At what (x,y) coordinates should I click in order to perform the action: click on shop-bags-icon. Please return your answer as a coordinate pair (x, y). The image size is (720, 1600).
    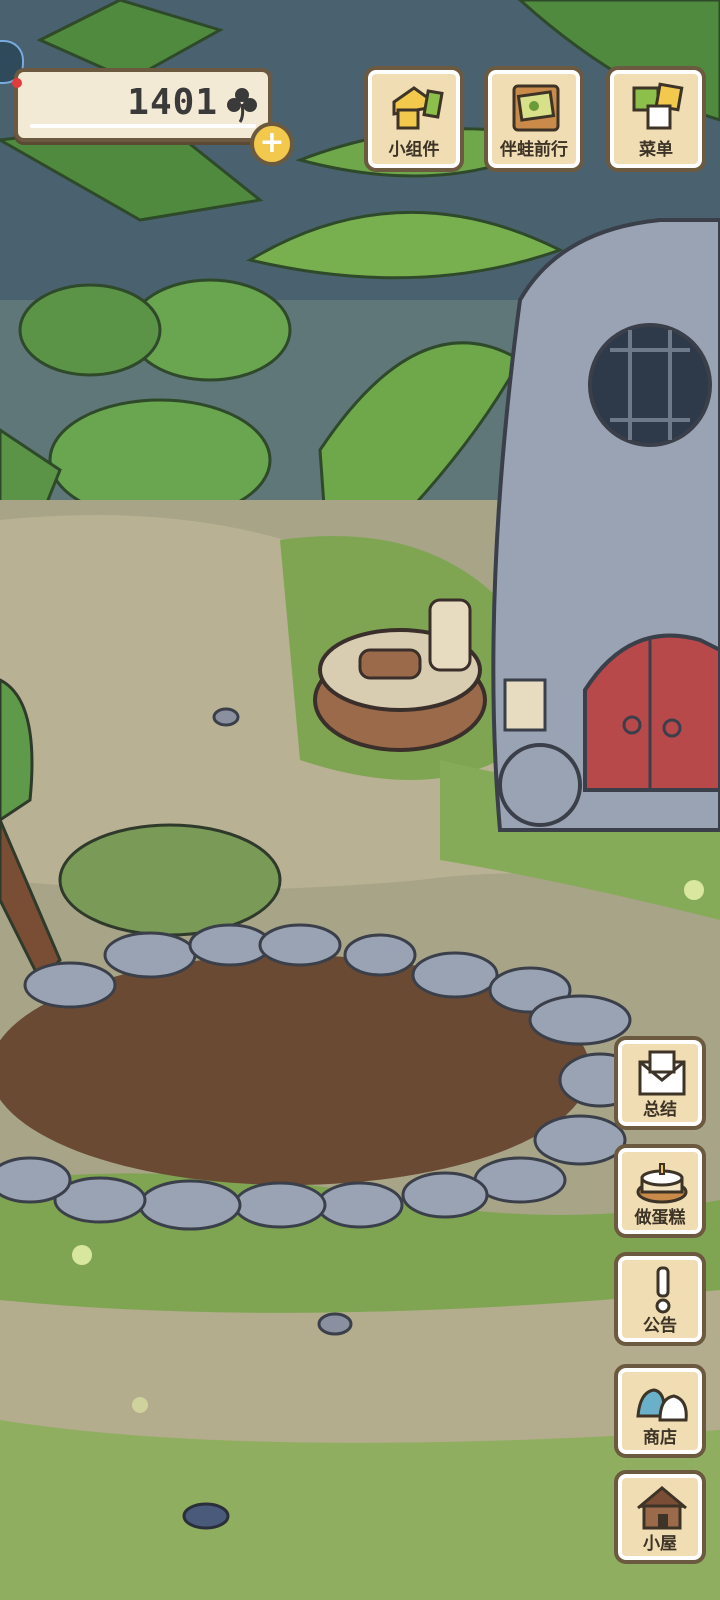
    Looking at the image, I should click on (662, 1405).